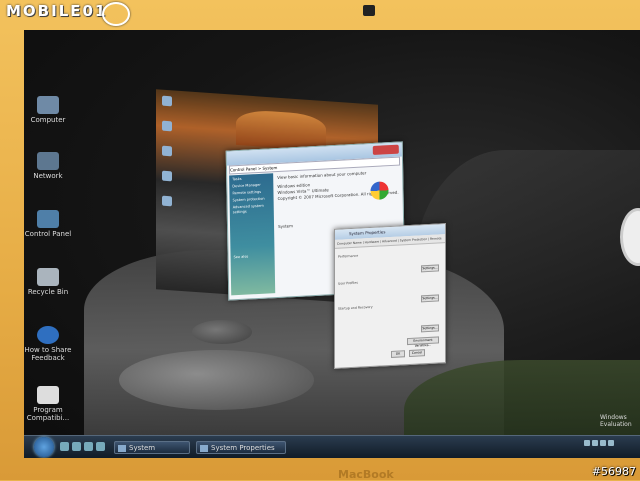 Image resolution: width=640 pixels, height=481 pixels. I want to click on desktop-icon-control-panel: Control Panel, so click(51, 224).